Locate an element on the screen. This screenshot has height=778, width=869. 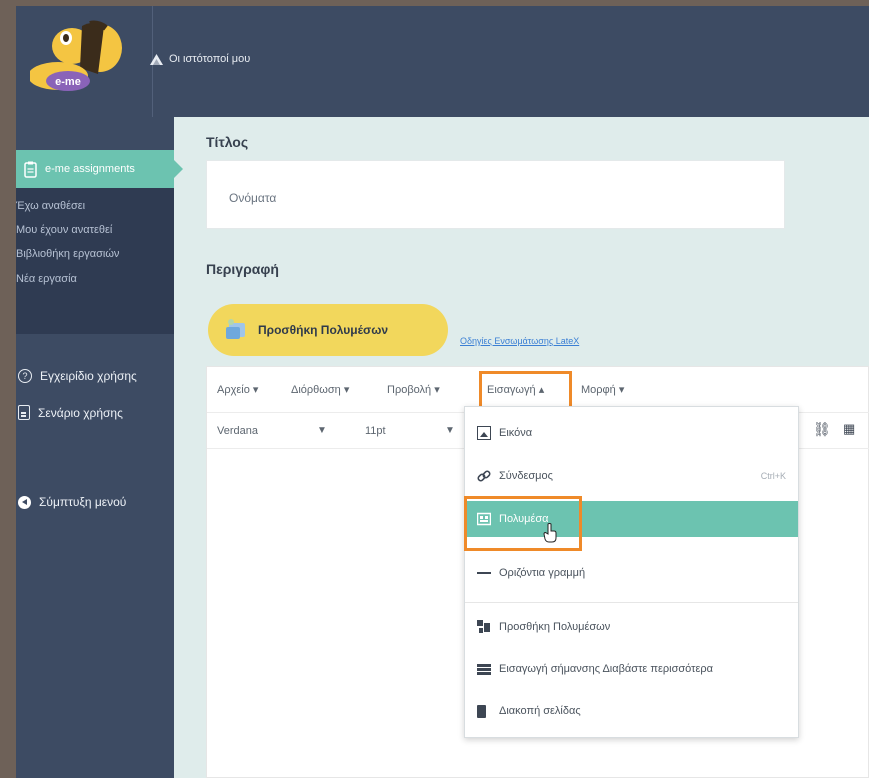
sidebar-item-label: Εγχειρίδιο χρήσης is located at coordinates (88, 376).